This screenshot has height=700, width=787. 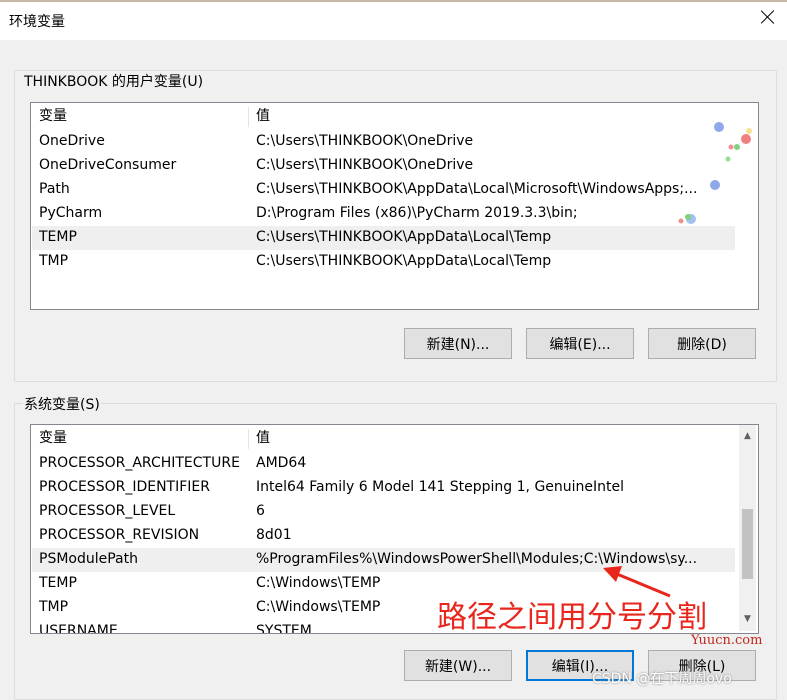 What do you see at coordinates (54, 607) in the screenshot?
I see `system-var-name: TMP` at bounding box center [54, 607].